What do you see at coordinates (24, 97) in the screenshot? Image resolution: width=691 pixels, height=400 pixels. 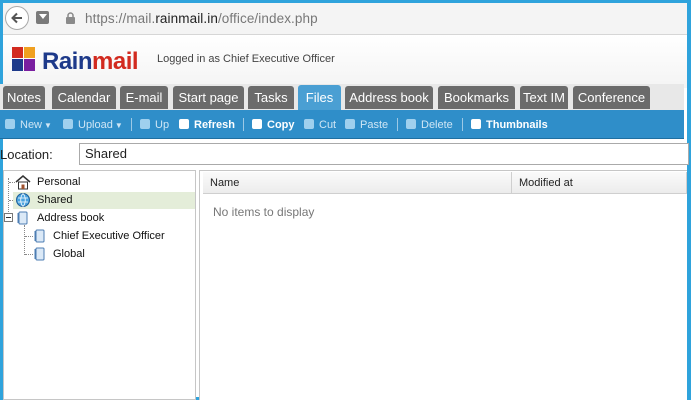 I see `tab-notes: Notes` at bounding box center [24, 97].